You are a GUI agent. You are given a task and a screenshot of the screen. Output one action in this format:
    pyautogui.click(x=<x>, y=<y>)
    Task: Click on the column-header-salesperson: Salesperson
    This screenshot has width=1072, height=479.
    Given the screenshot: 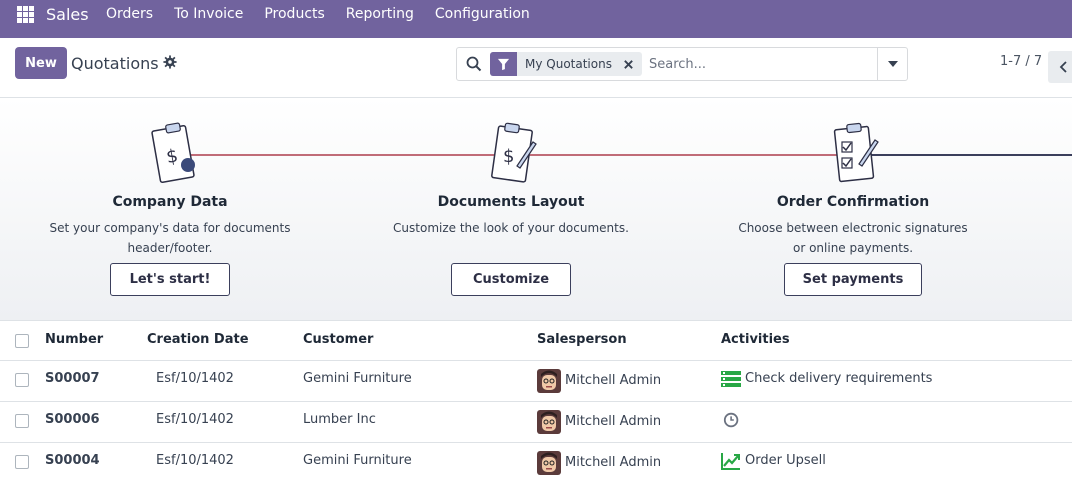 What is the action you would take?
    pyautogui.click(x=582, y=339)
    